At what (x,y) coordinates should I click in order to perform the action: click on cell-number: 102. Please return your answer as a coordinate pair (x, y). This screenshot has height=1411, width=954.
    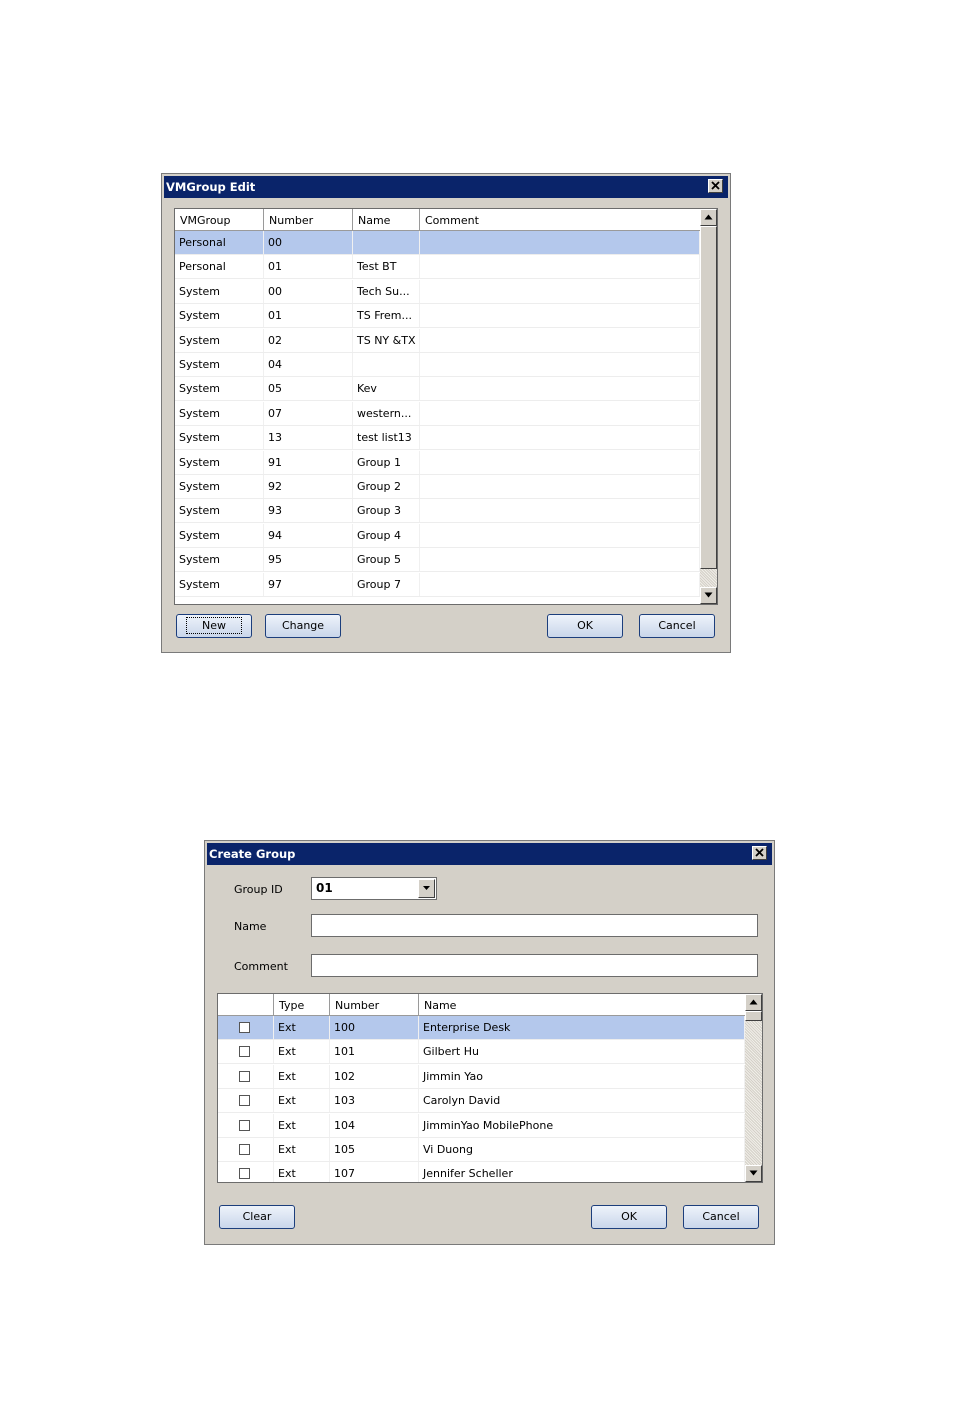
    Looking at the image, I should click on (374, 1076).